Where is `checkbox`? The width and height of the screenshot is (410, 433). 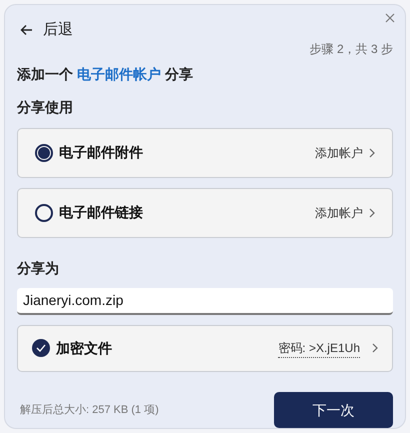
checkbox is located at coordinates (41, 348).